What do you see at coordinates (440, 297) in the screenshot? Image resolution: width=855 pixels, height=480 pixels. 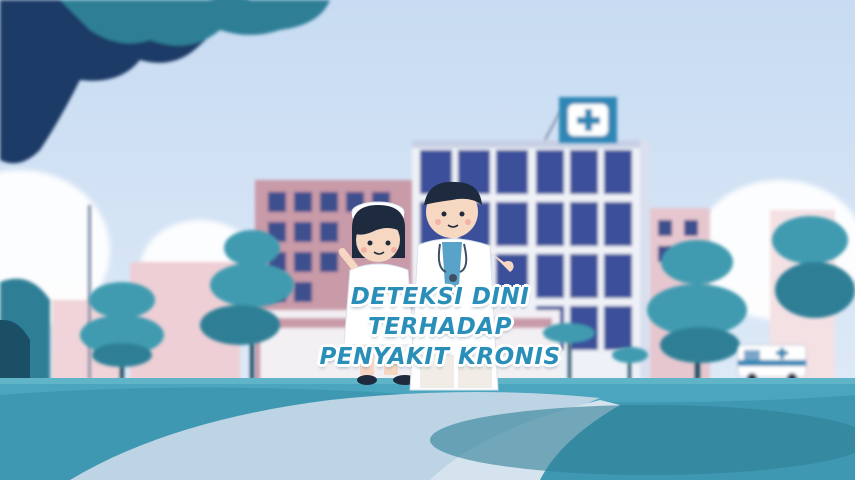 I see `title-line-1: DETEKSI DINI` at bounding box center [440, 297].